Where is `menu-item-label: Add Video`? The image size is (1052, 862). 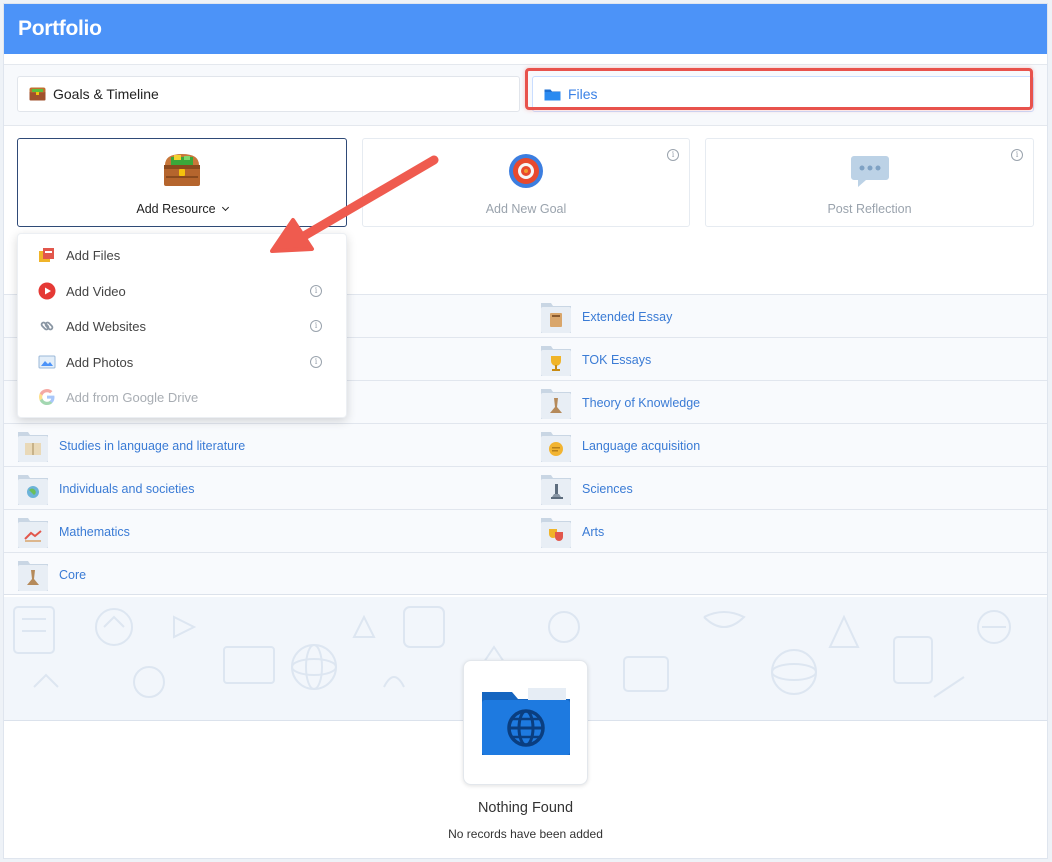 menu-item-label: Add Video is located at coordinates (96, 291).